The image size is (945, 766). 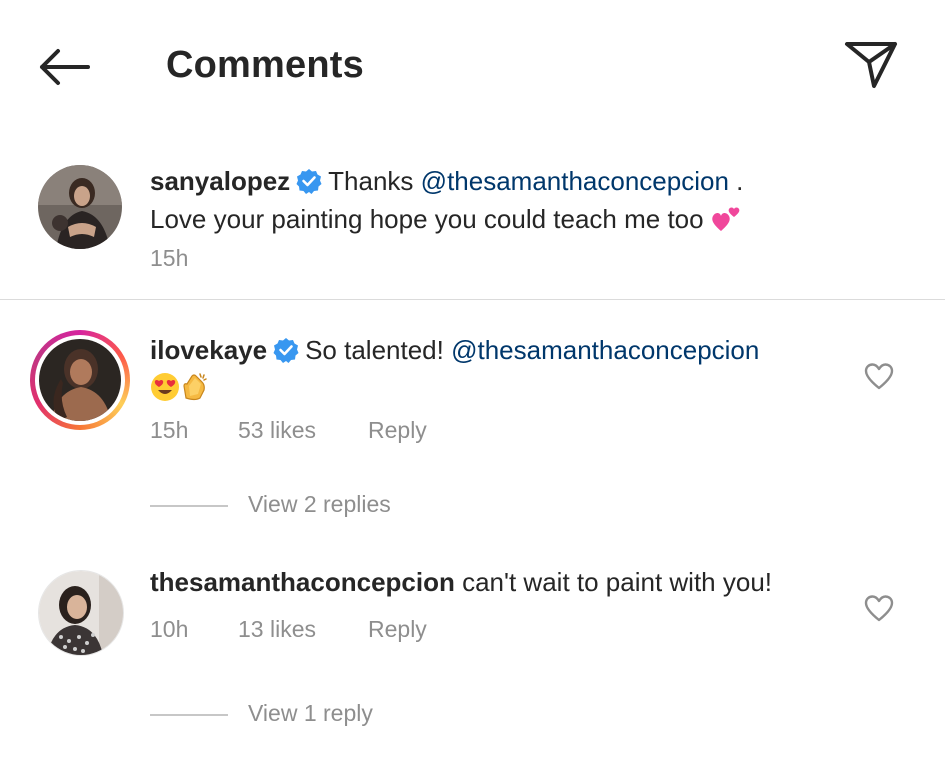 What do you see at coordinates (195, 387) in the screenshot?
I see `clapping-hands-emoji` at bounding box center [195, 387].